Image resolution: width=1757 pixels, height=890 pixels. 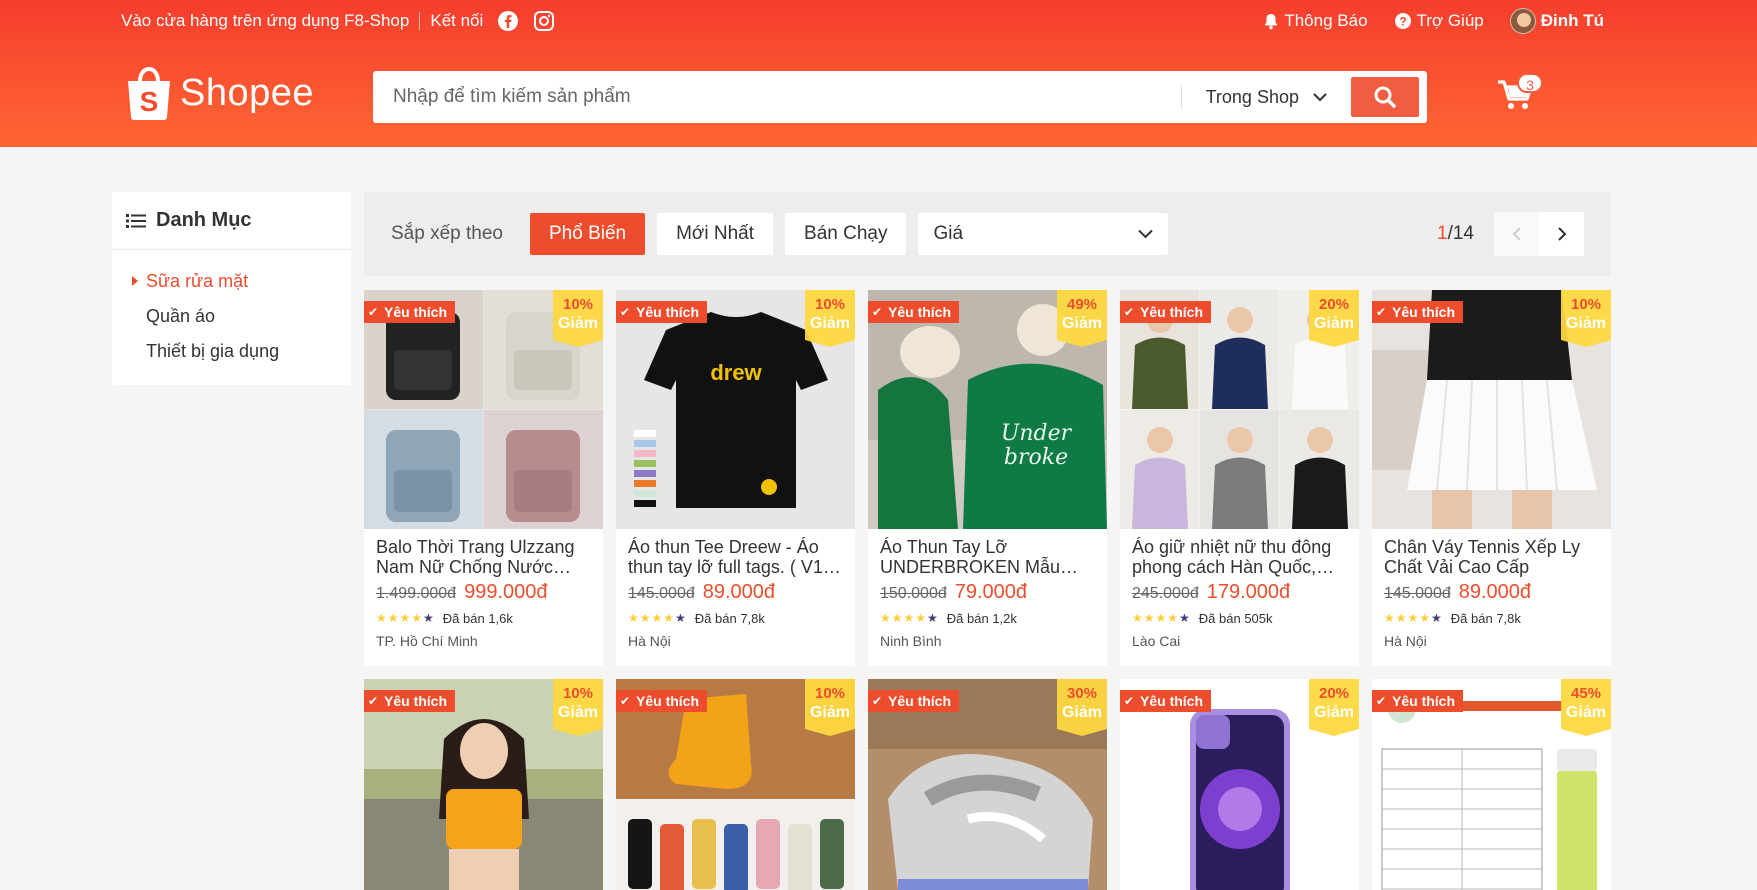 I want to click on app-download-link: Vào cửa hàng trên ứng dụng F8-Shop, so click(x=265, y=21).